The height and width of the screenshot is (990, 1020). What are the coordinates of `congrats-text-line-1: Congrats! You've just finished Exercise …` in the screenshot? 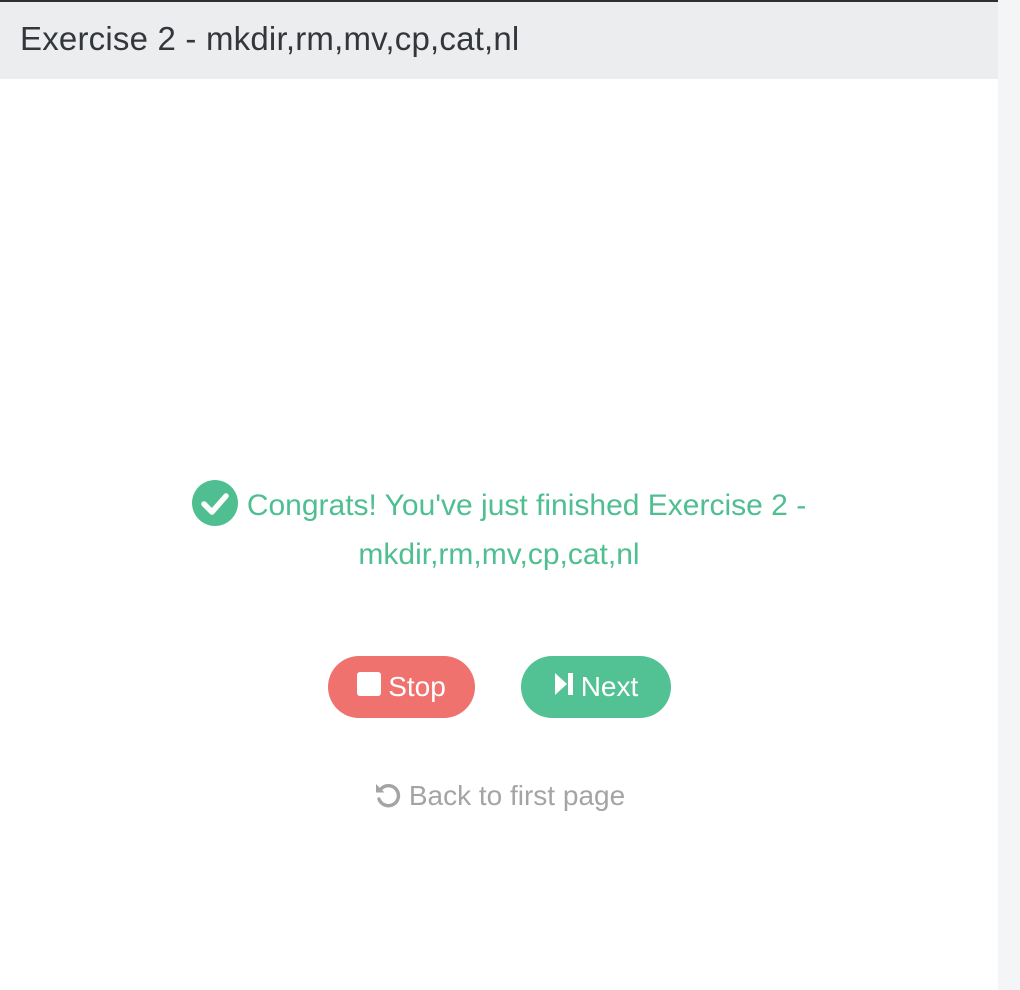 It's located at (526, 505).